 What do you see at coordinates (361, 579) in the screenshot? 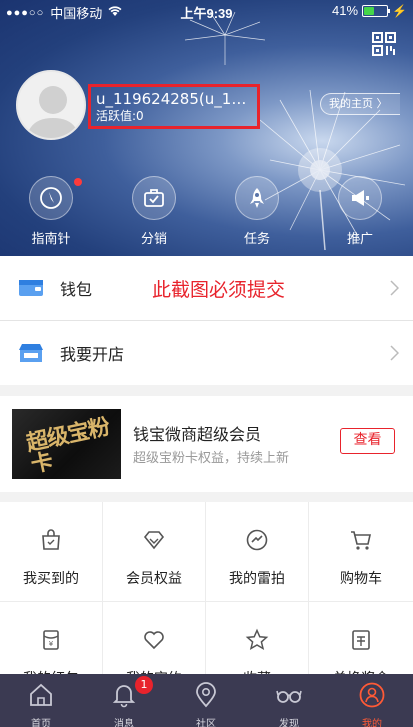
I see `grid-label: 购物车` at bounding box center [361, 579].